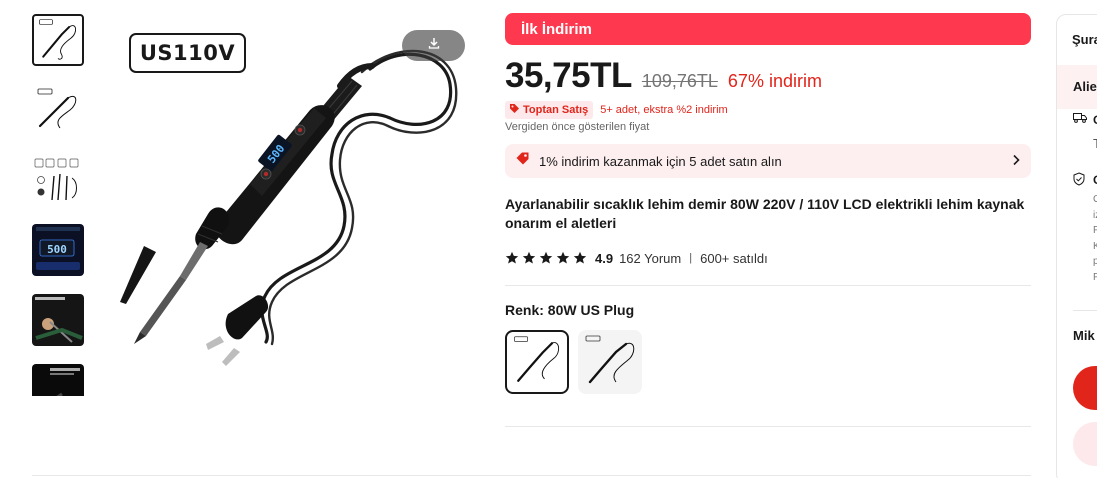  Describe the element at coordinates (1095, 247) in the screenshot. I see `protection-line: K` at that location.